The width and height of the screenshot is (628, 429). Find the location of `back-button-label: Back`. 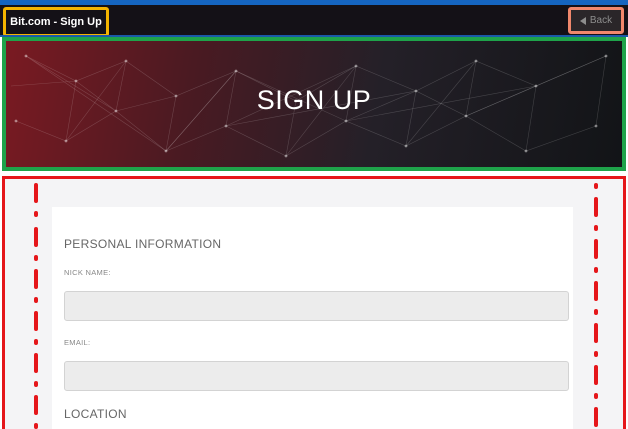

back-button-label: Back is located at coordinates (601, 20).